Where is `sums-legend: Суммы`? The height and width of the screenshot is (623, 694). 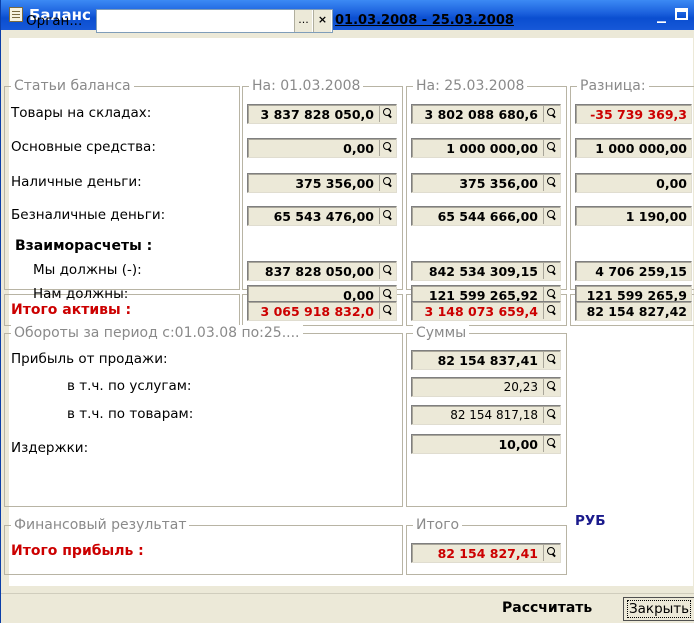 sums-legend: Суммы is located at coordinates (441, 333).